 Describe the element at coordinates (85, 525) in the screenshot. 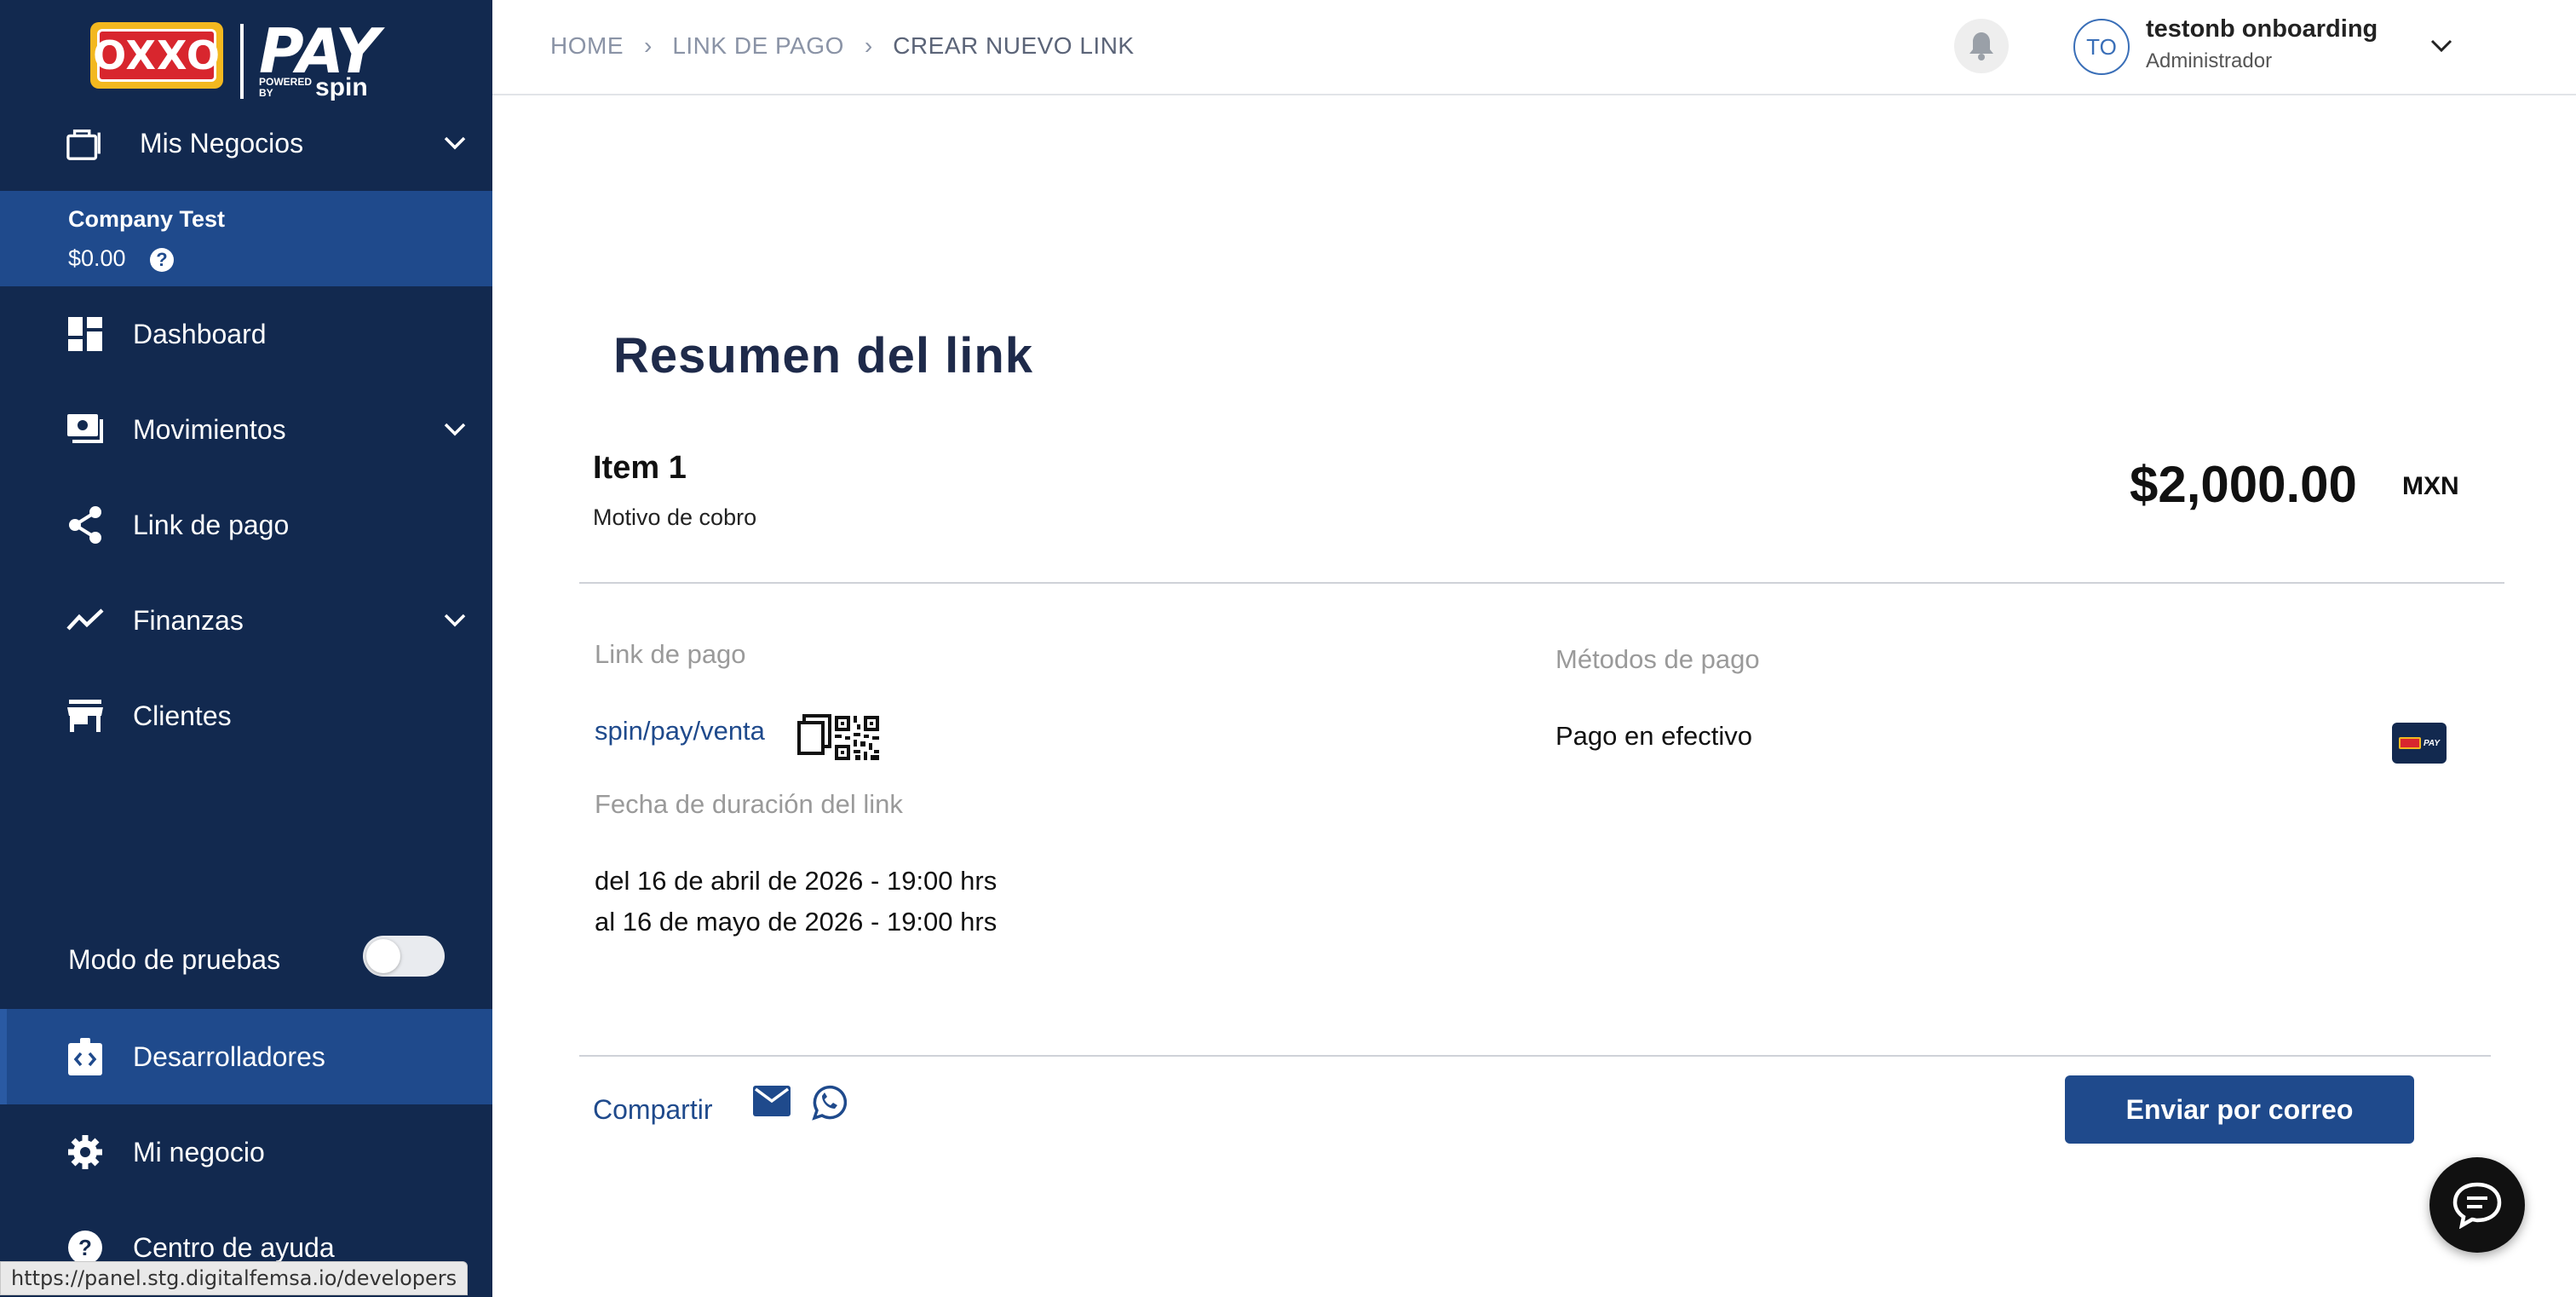

I see `share-icon` at that location.